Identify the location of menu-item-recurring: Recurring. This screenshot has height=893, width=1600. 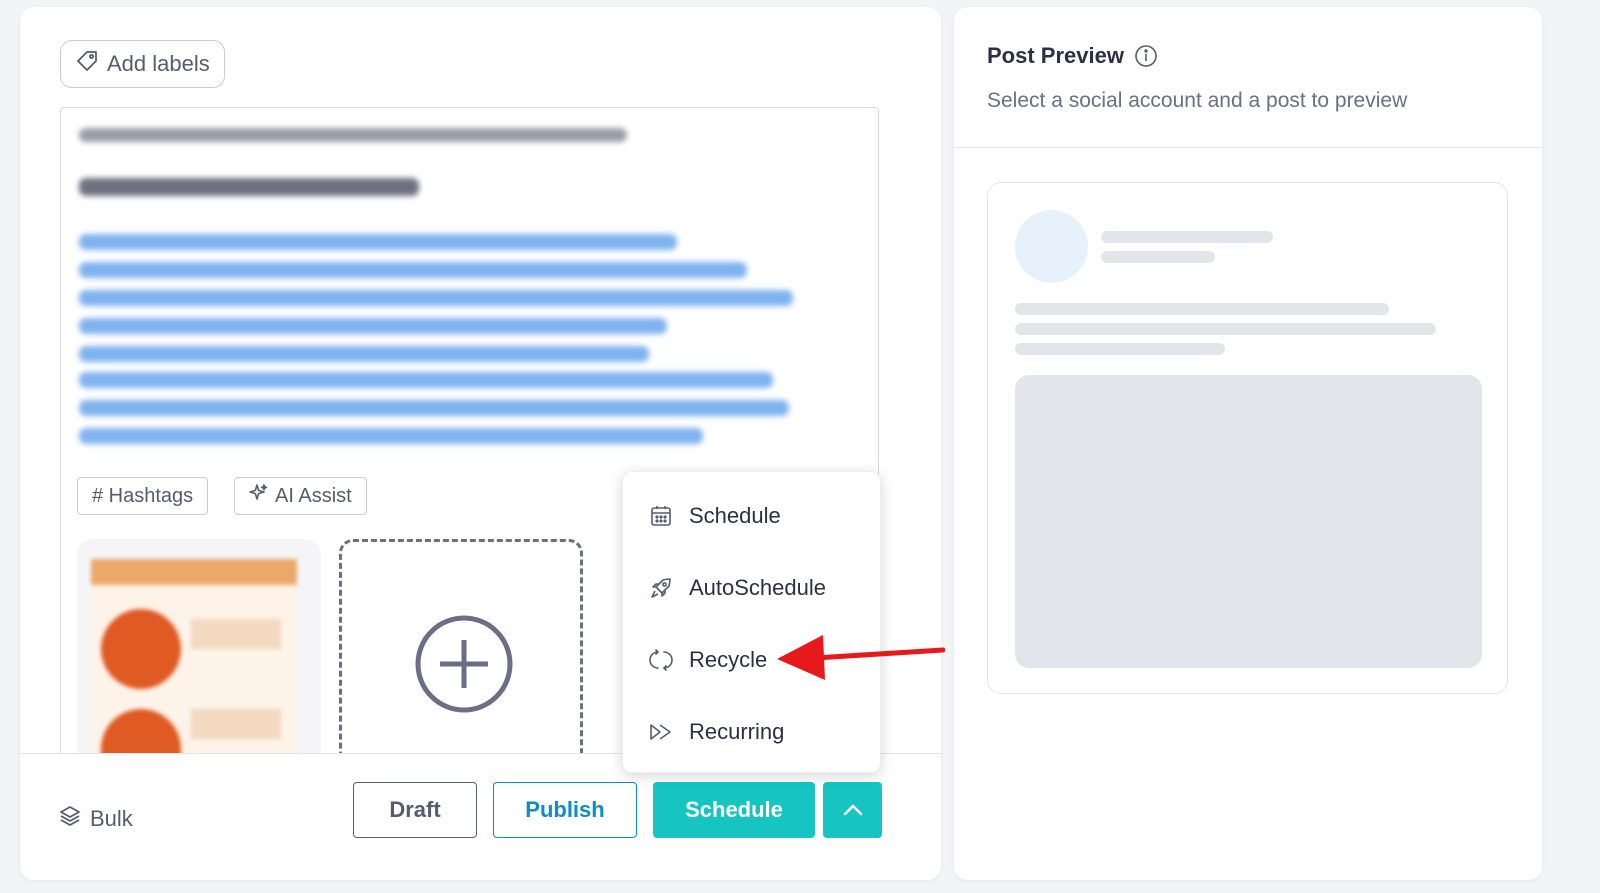
(752, 732).